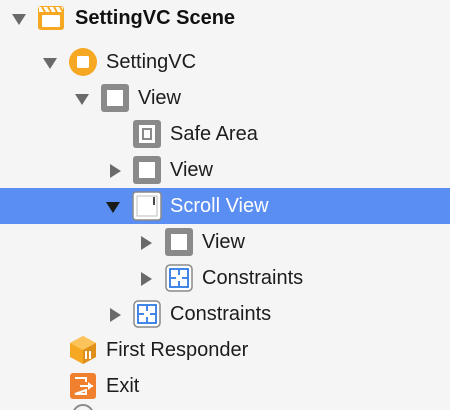  Describe the element at coordinates (155, 18) in the screenshot. I see `scene-label: SettingVC Scene` at that location.